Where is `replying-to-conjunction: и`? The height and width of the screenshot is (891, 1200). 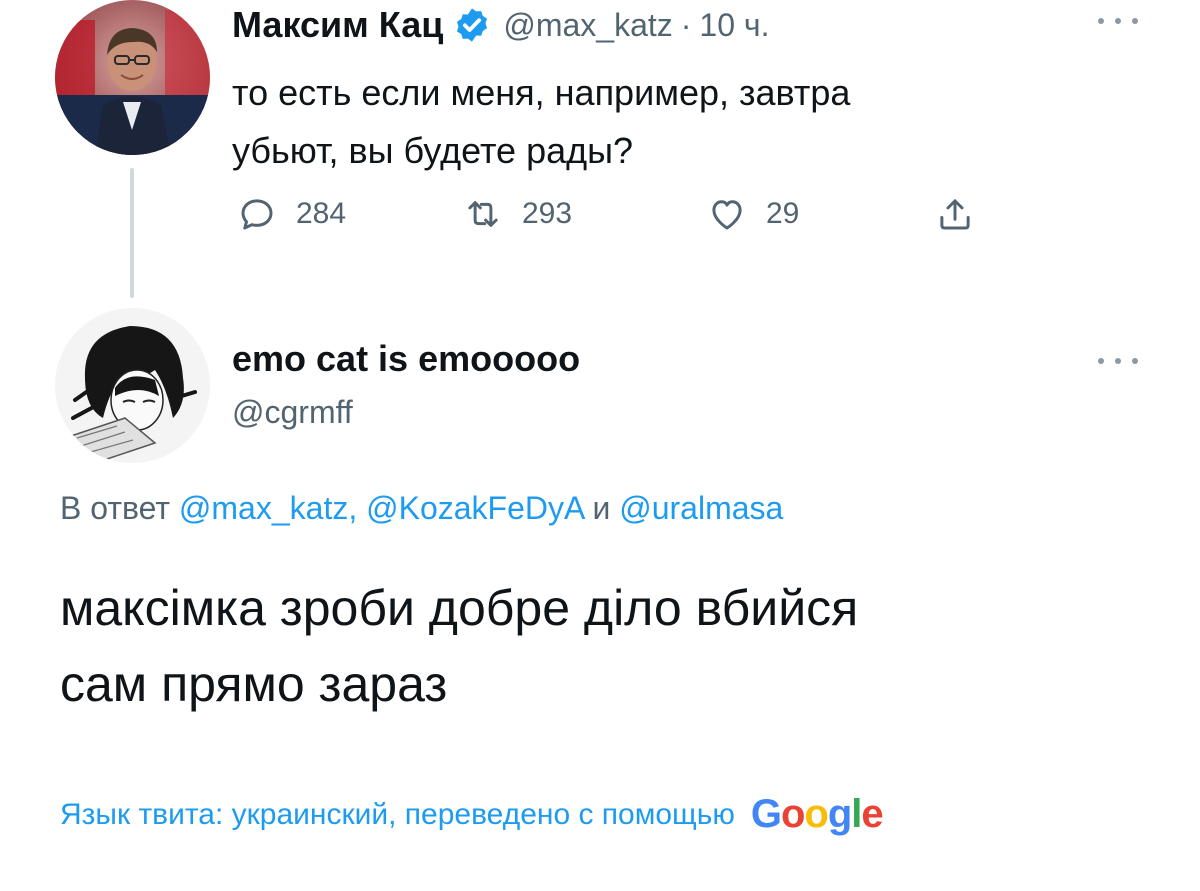 replying-to-conjunction: и is located at coordinates (601, 508).